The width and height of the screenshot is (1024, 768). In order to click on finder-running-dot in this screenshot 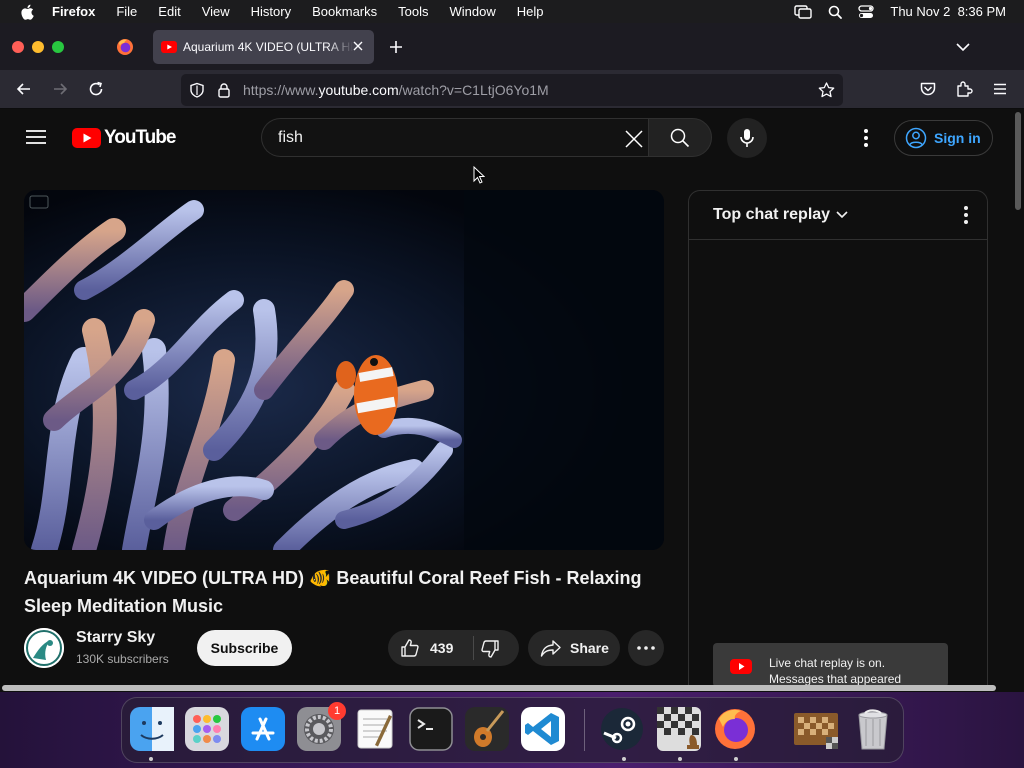, I will do `click(151, 759)`.